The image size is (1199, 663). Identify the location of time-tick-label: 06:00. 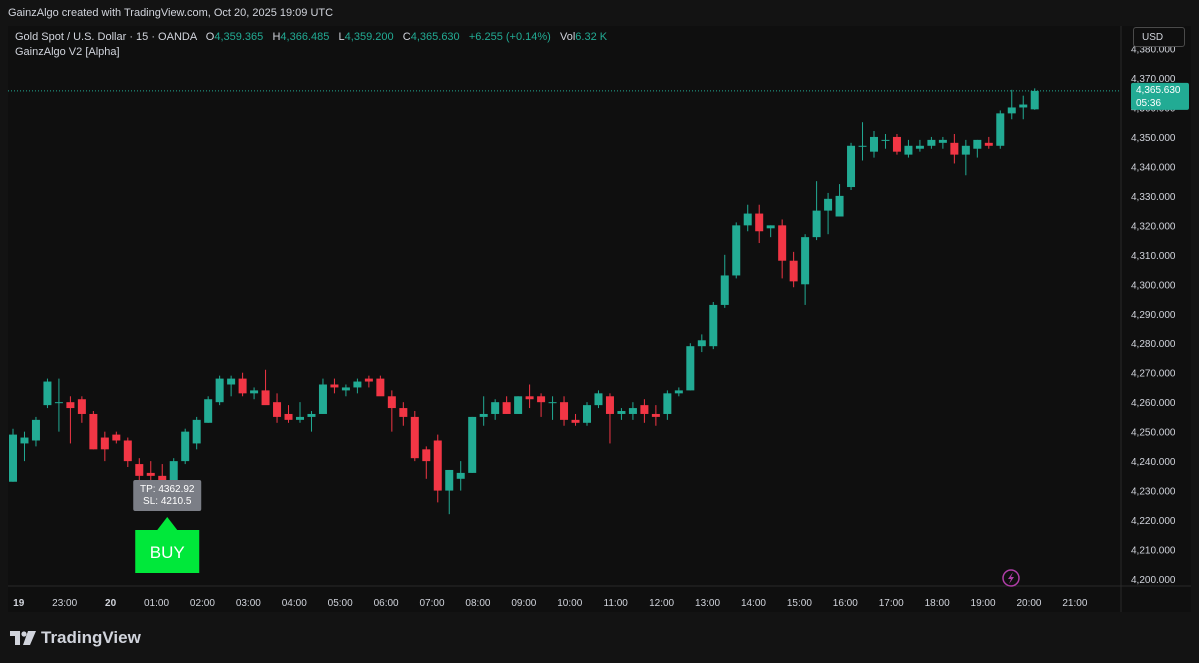
(386, 603).